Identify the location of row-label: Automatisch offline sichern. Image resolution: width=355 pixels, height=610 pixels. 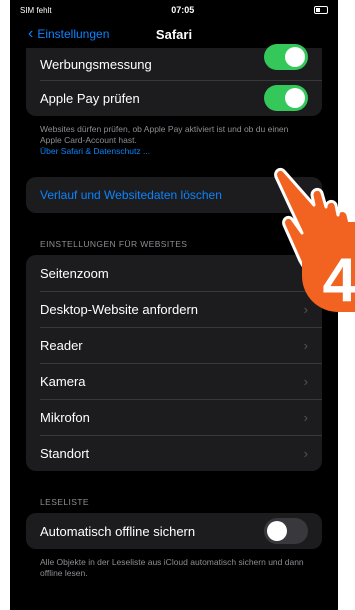
(118, 531).